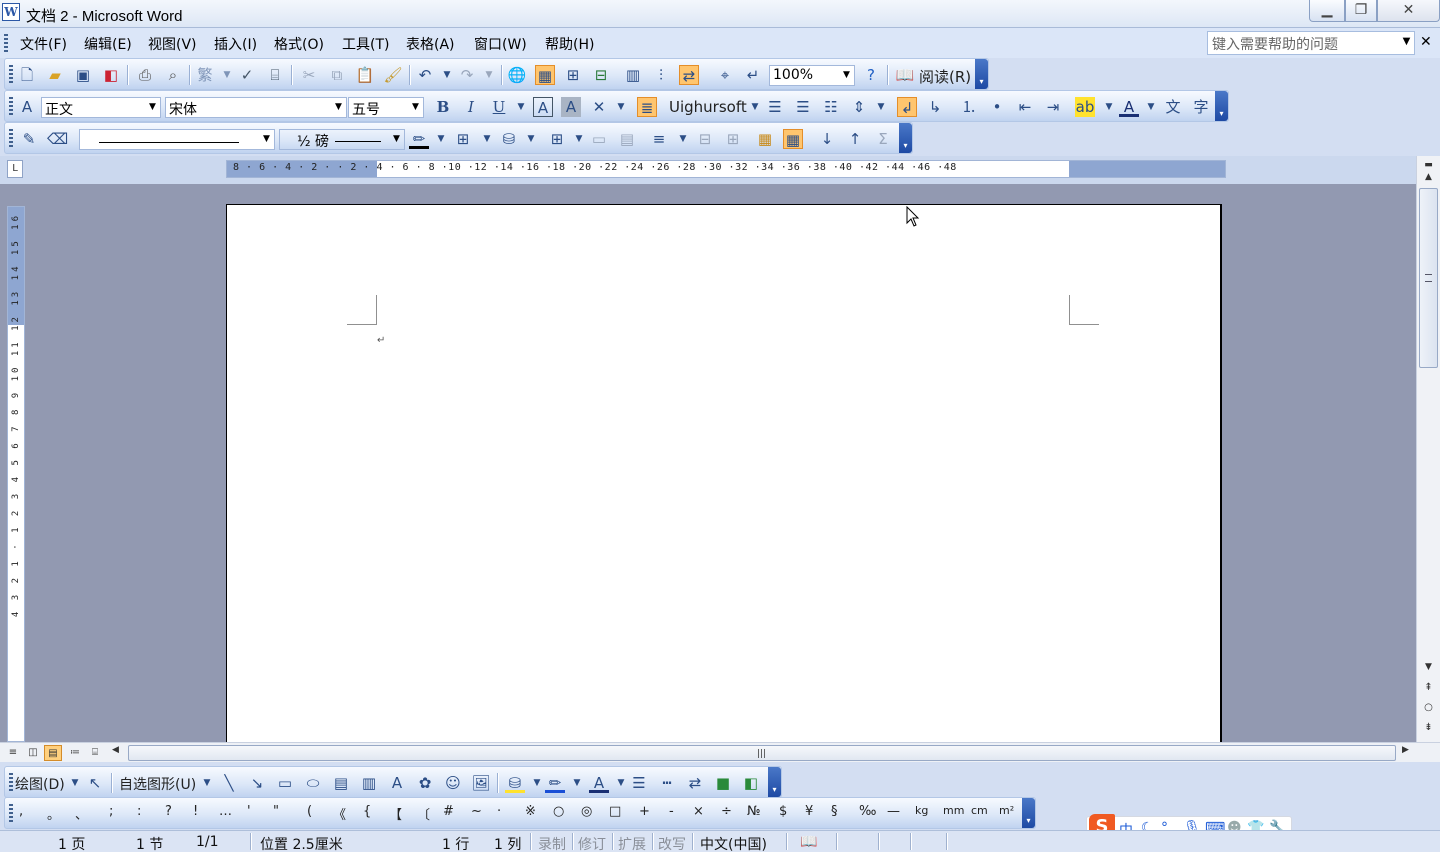 This screenshot has width=1440, height=852. I want to click on menu-format: 格式(O), so click(299, 44).